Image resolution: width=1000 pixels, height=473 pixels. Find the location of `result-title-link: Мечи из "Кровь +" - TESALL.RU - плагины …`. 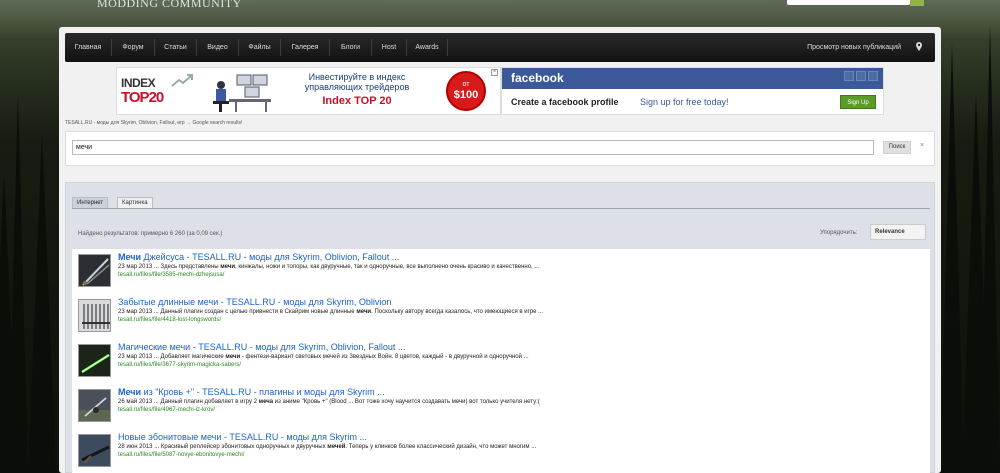

result-title-link: Мечи из "Кровь +" - TESALL.RU - плагины … is located at coordinates (251, 392).